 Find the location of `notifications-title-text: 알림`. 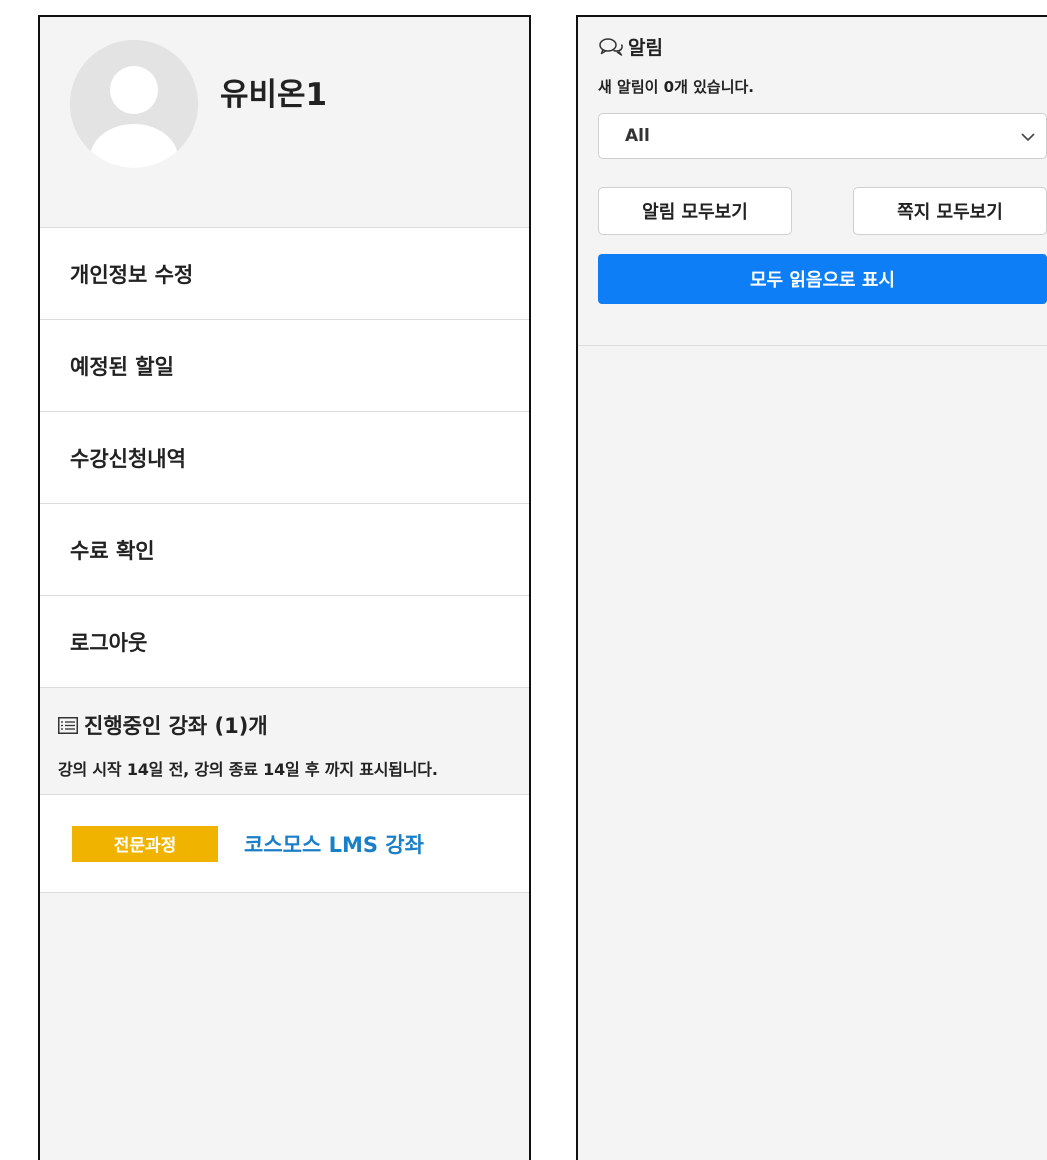

notifications-title-text: 알림 is located at coordinates (645, 48).